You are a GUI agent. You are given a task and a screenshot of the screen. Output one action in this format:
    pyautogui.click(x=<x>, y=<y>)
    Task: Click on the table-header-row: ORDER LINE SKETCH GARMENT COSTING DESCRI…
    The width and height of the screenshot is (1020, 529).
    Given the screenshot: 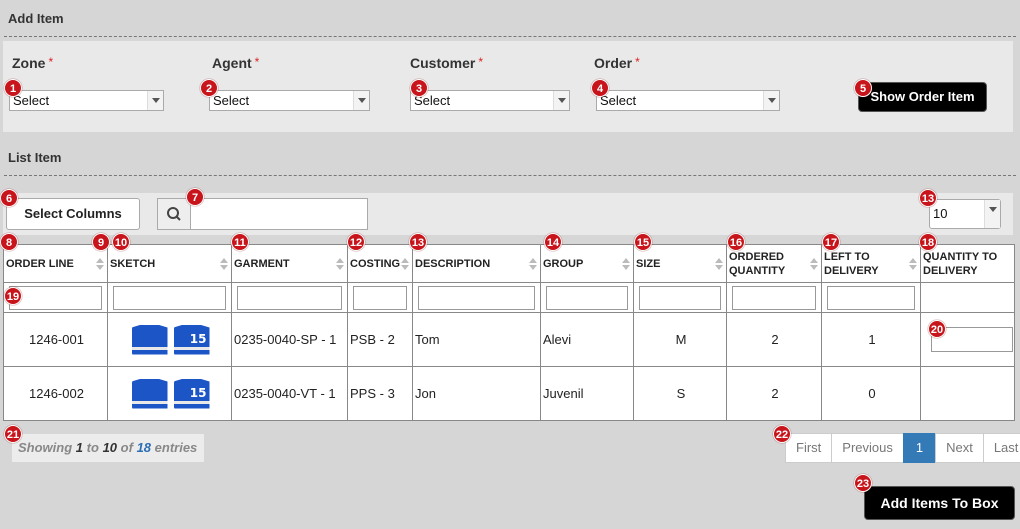 What is the action you would take?
    pyautogui.click(x=509, y=263)
    